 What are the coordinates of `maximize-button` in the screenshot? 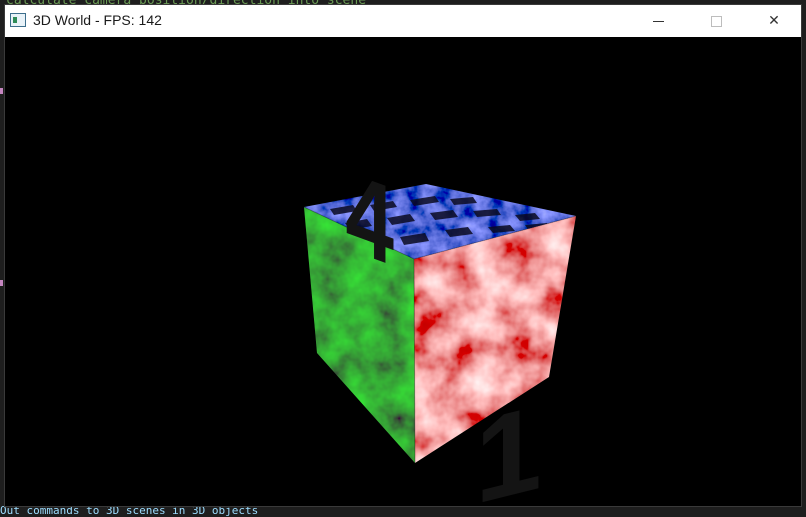 It's located at (716, 21).